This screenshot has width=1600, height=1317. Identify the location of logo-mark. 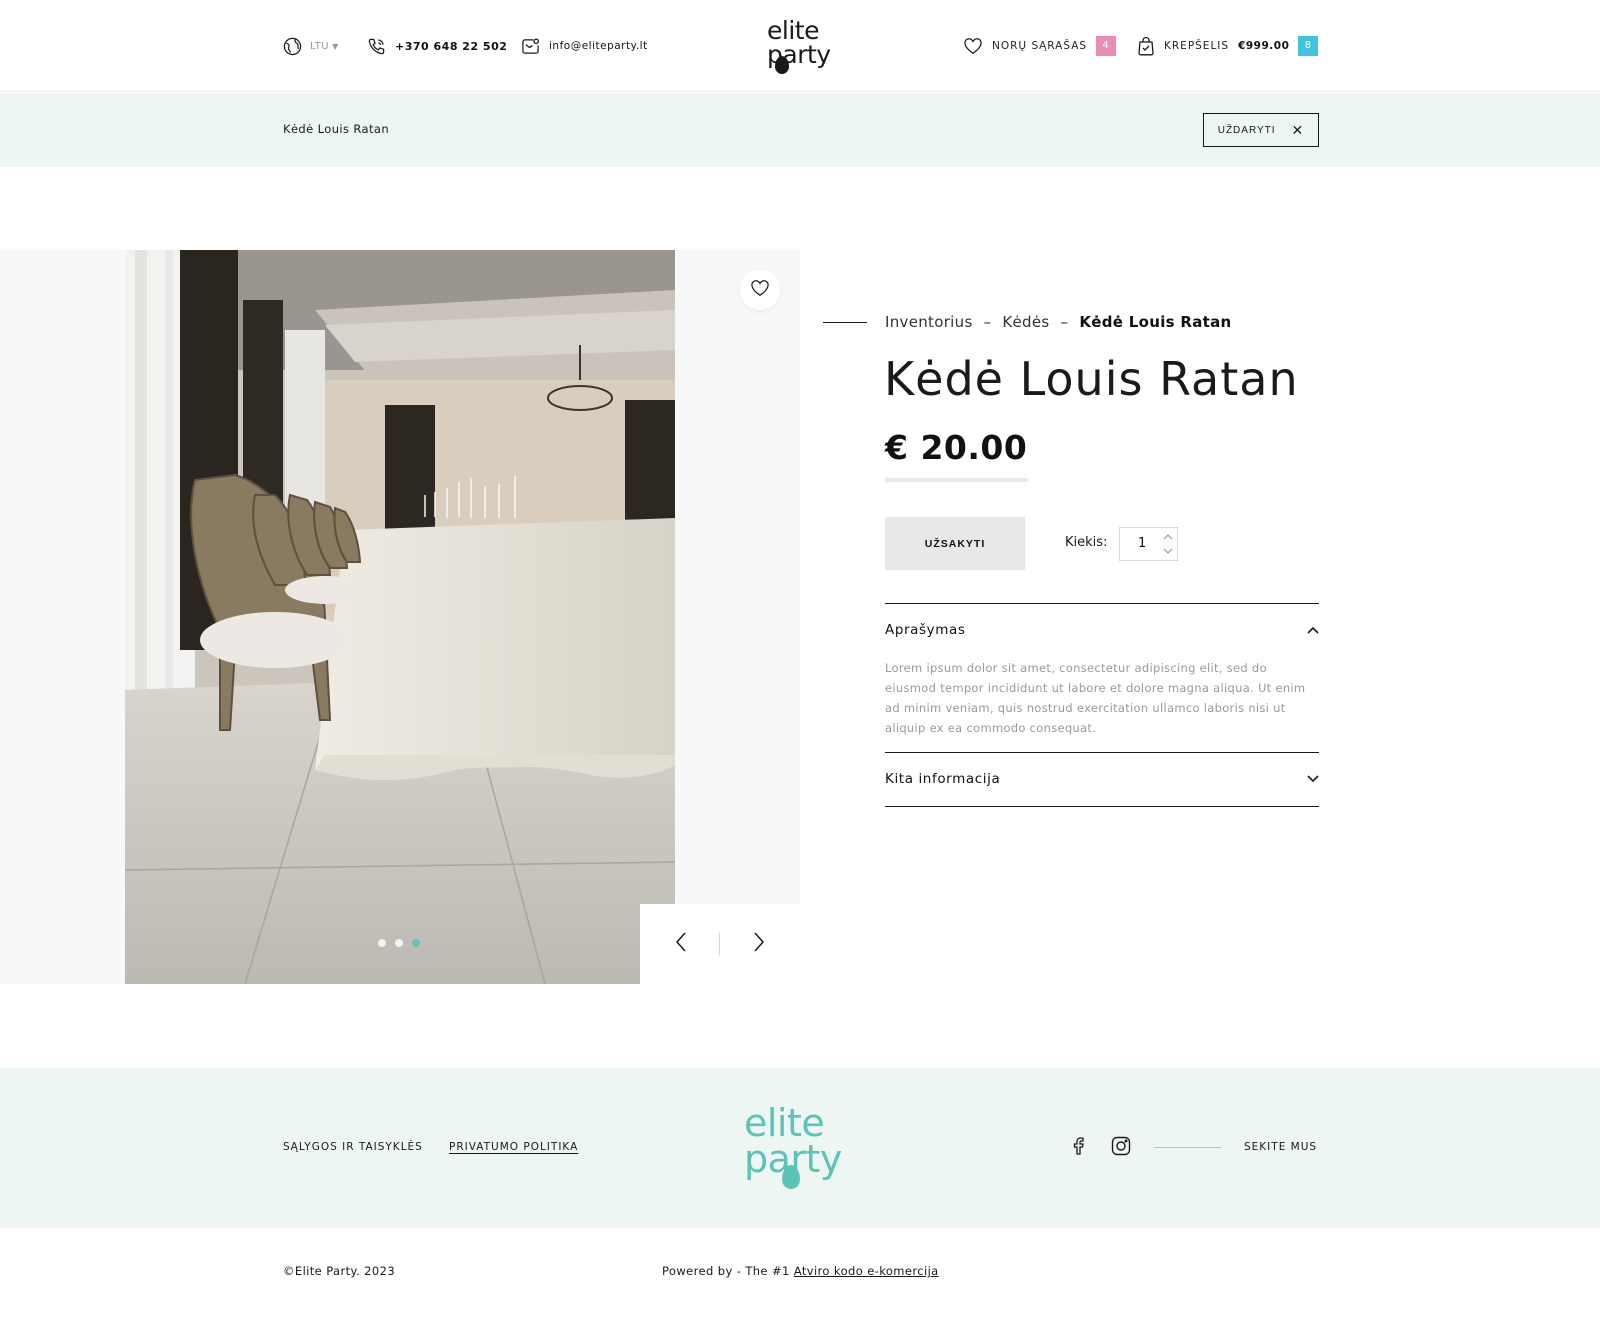
(782, 65).